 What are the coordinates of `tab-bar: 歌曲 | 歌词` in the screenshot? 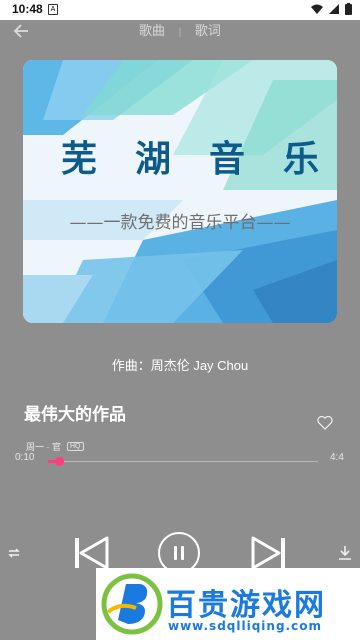 It's located at (180, 29).